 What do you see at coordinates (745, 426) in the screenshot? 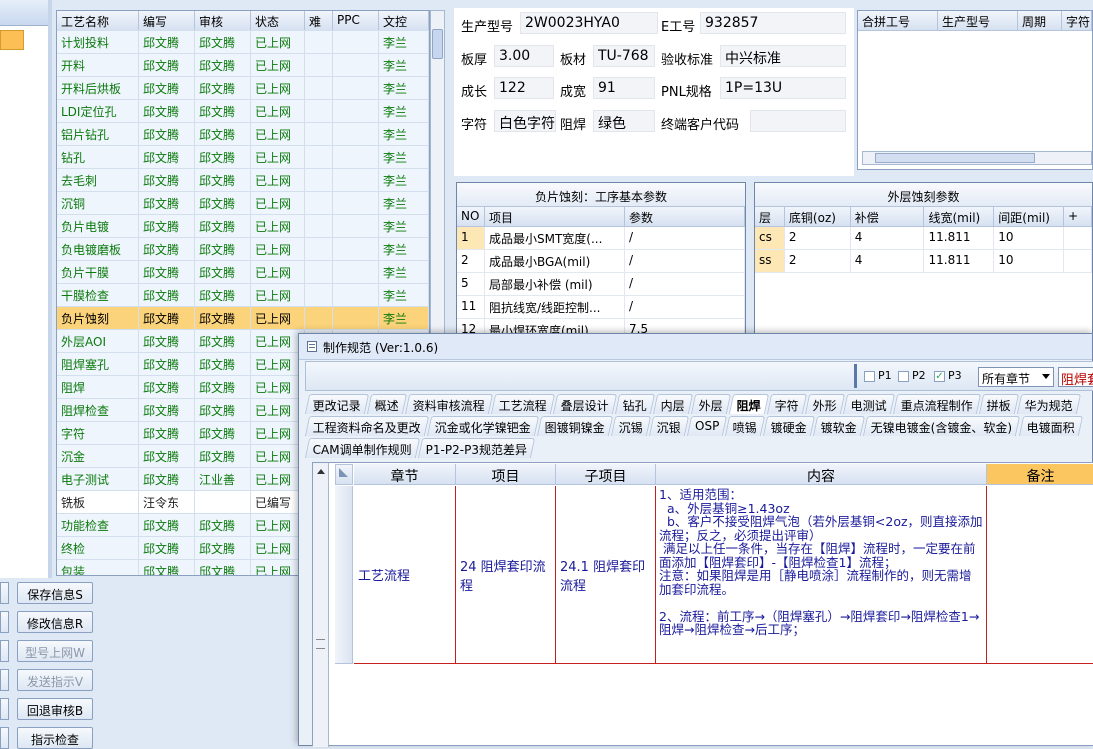
I see `tab-item: 喷锡` at bounding box center [745, 426].